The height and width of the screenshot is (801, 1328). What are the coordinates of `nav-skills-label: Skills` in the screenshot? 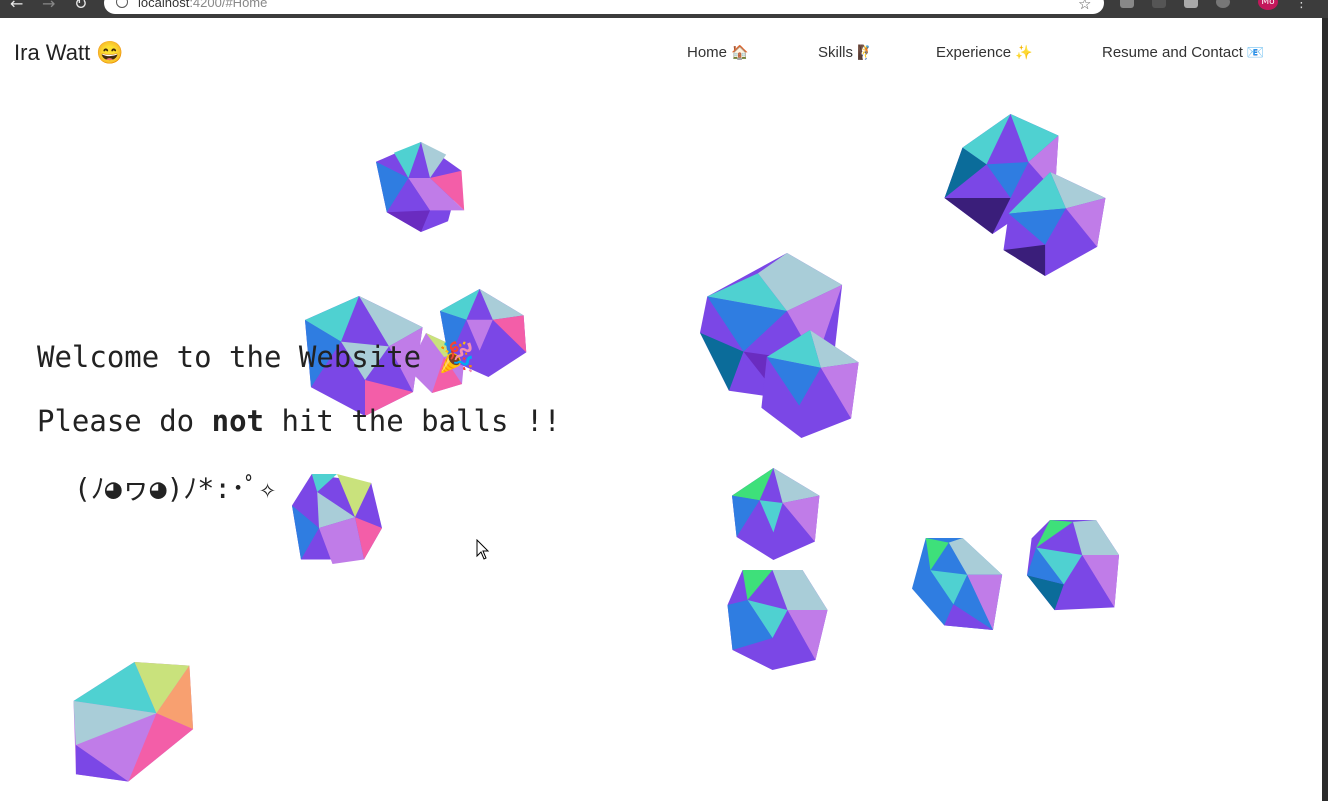 It's located at (836, 52).